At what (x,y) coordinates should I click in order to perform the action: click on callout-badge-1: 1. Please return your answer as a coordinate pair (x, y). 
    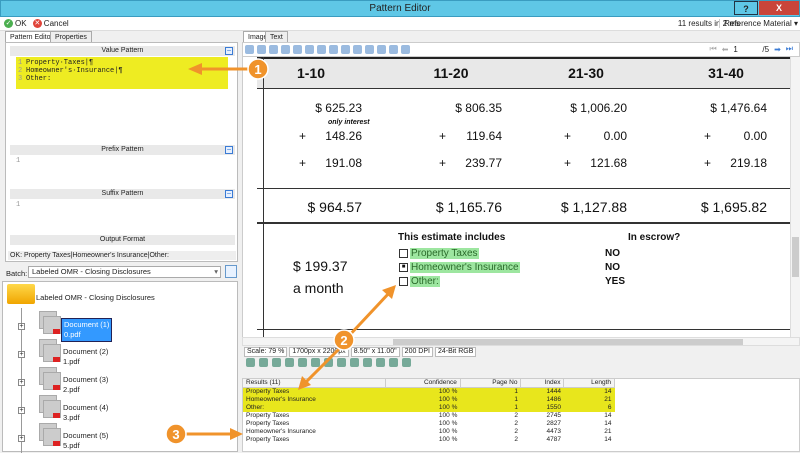
    Looking at the image, I should click on (258, 69).